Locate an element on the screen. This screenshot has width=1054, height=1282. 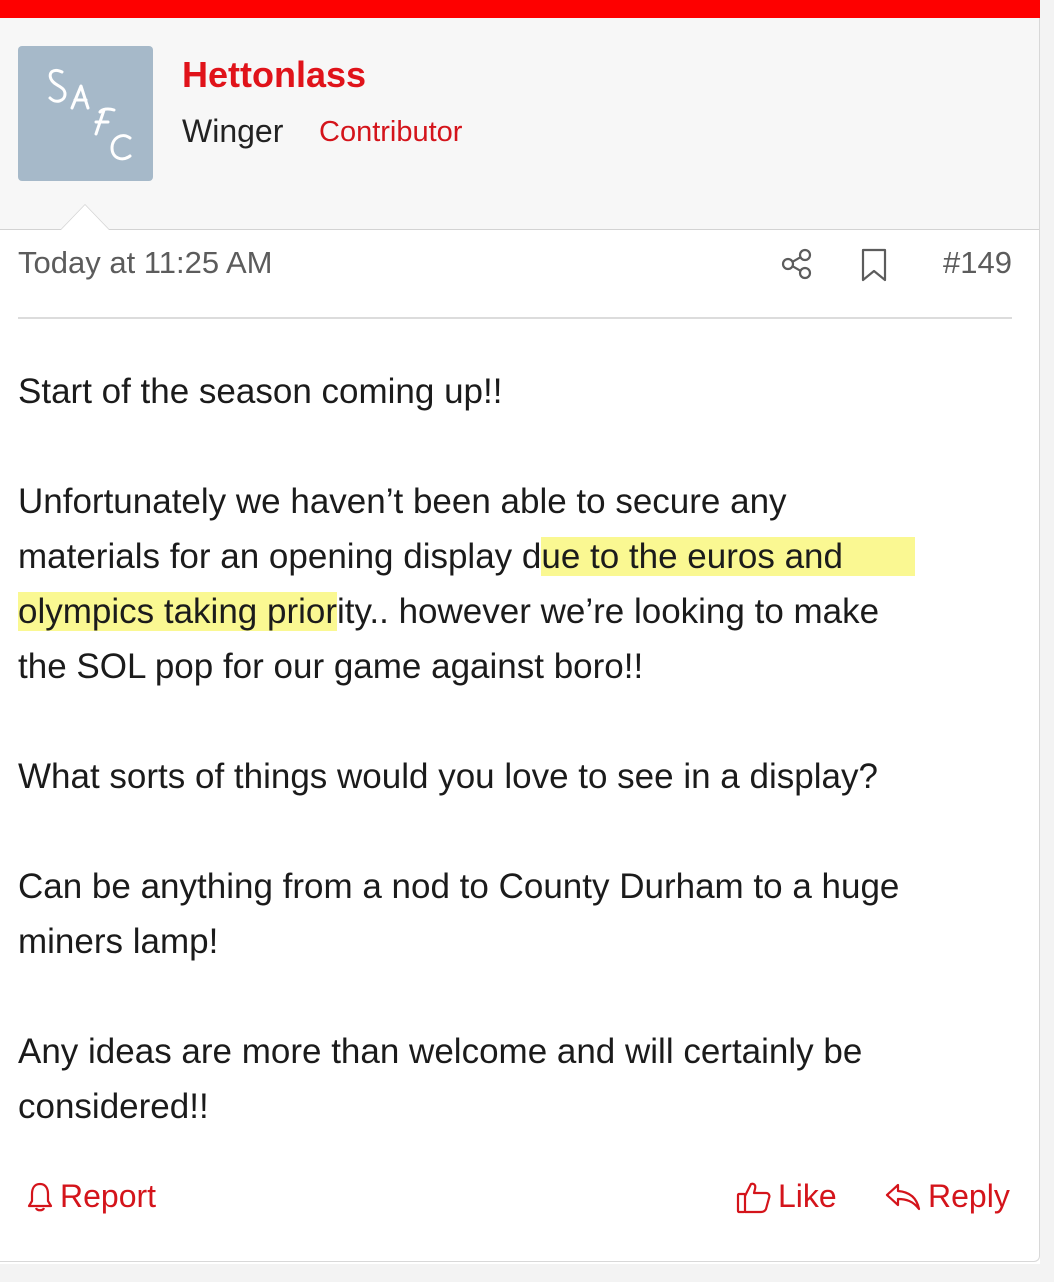
username: Hettonlass is located at coordinates (274, 75).